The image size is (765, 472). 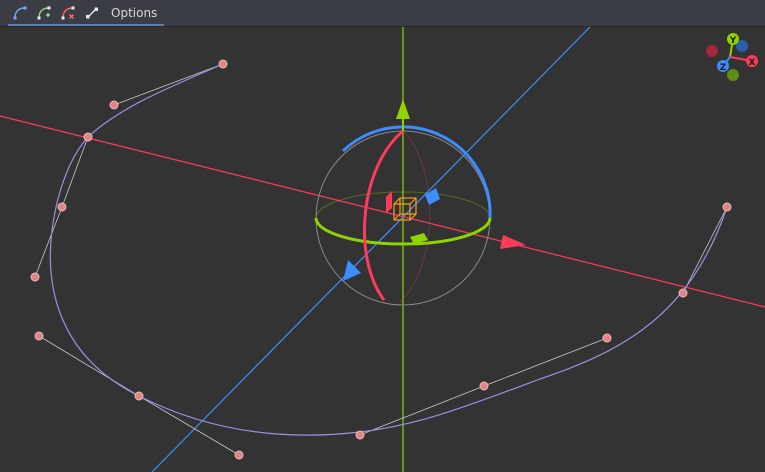 What do you see at coordinates (712, 51) in the screenshot?
I see `orientation-neg-x-dot` at bounding box center [712, 51].